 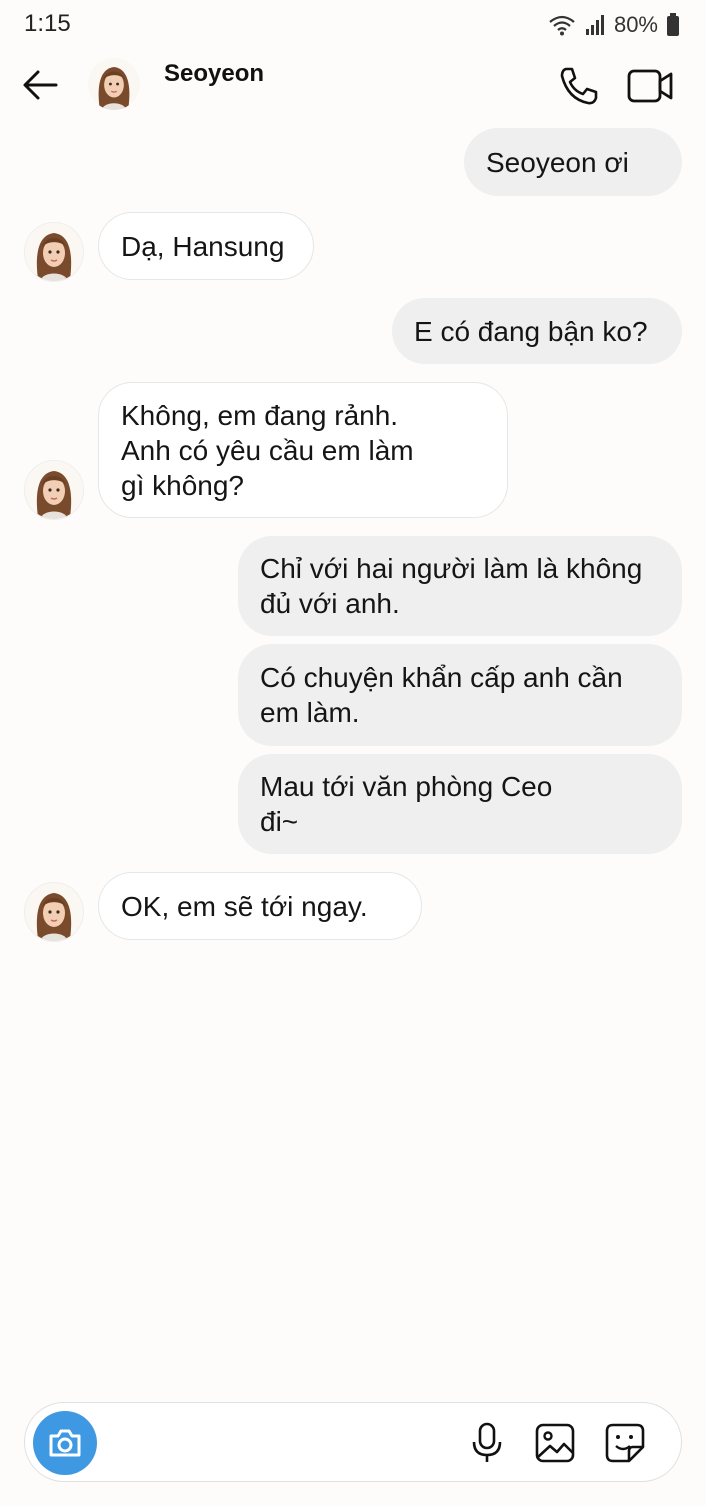 What do you see at coordinates (562, 25) in the screenshot?
I see `wifi-icon` at bounding box center [562, 25].